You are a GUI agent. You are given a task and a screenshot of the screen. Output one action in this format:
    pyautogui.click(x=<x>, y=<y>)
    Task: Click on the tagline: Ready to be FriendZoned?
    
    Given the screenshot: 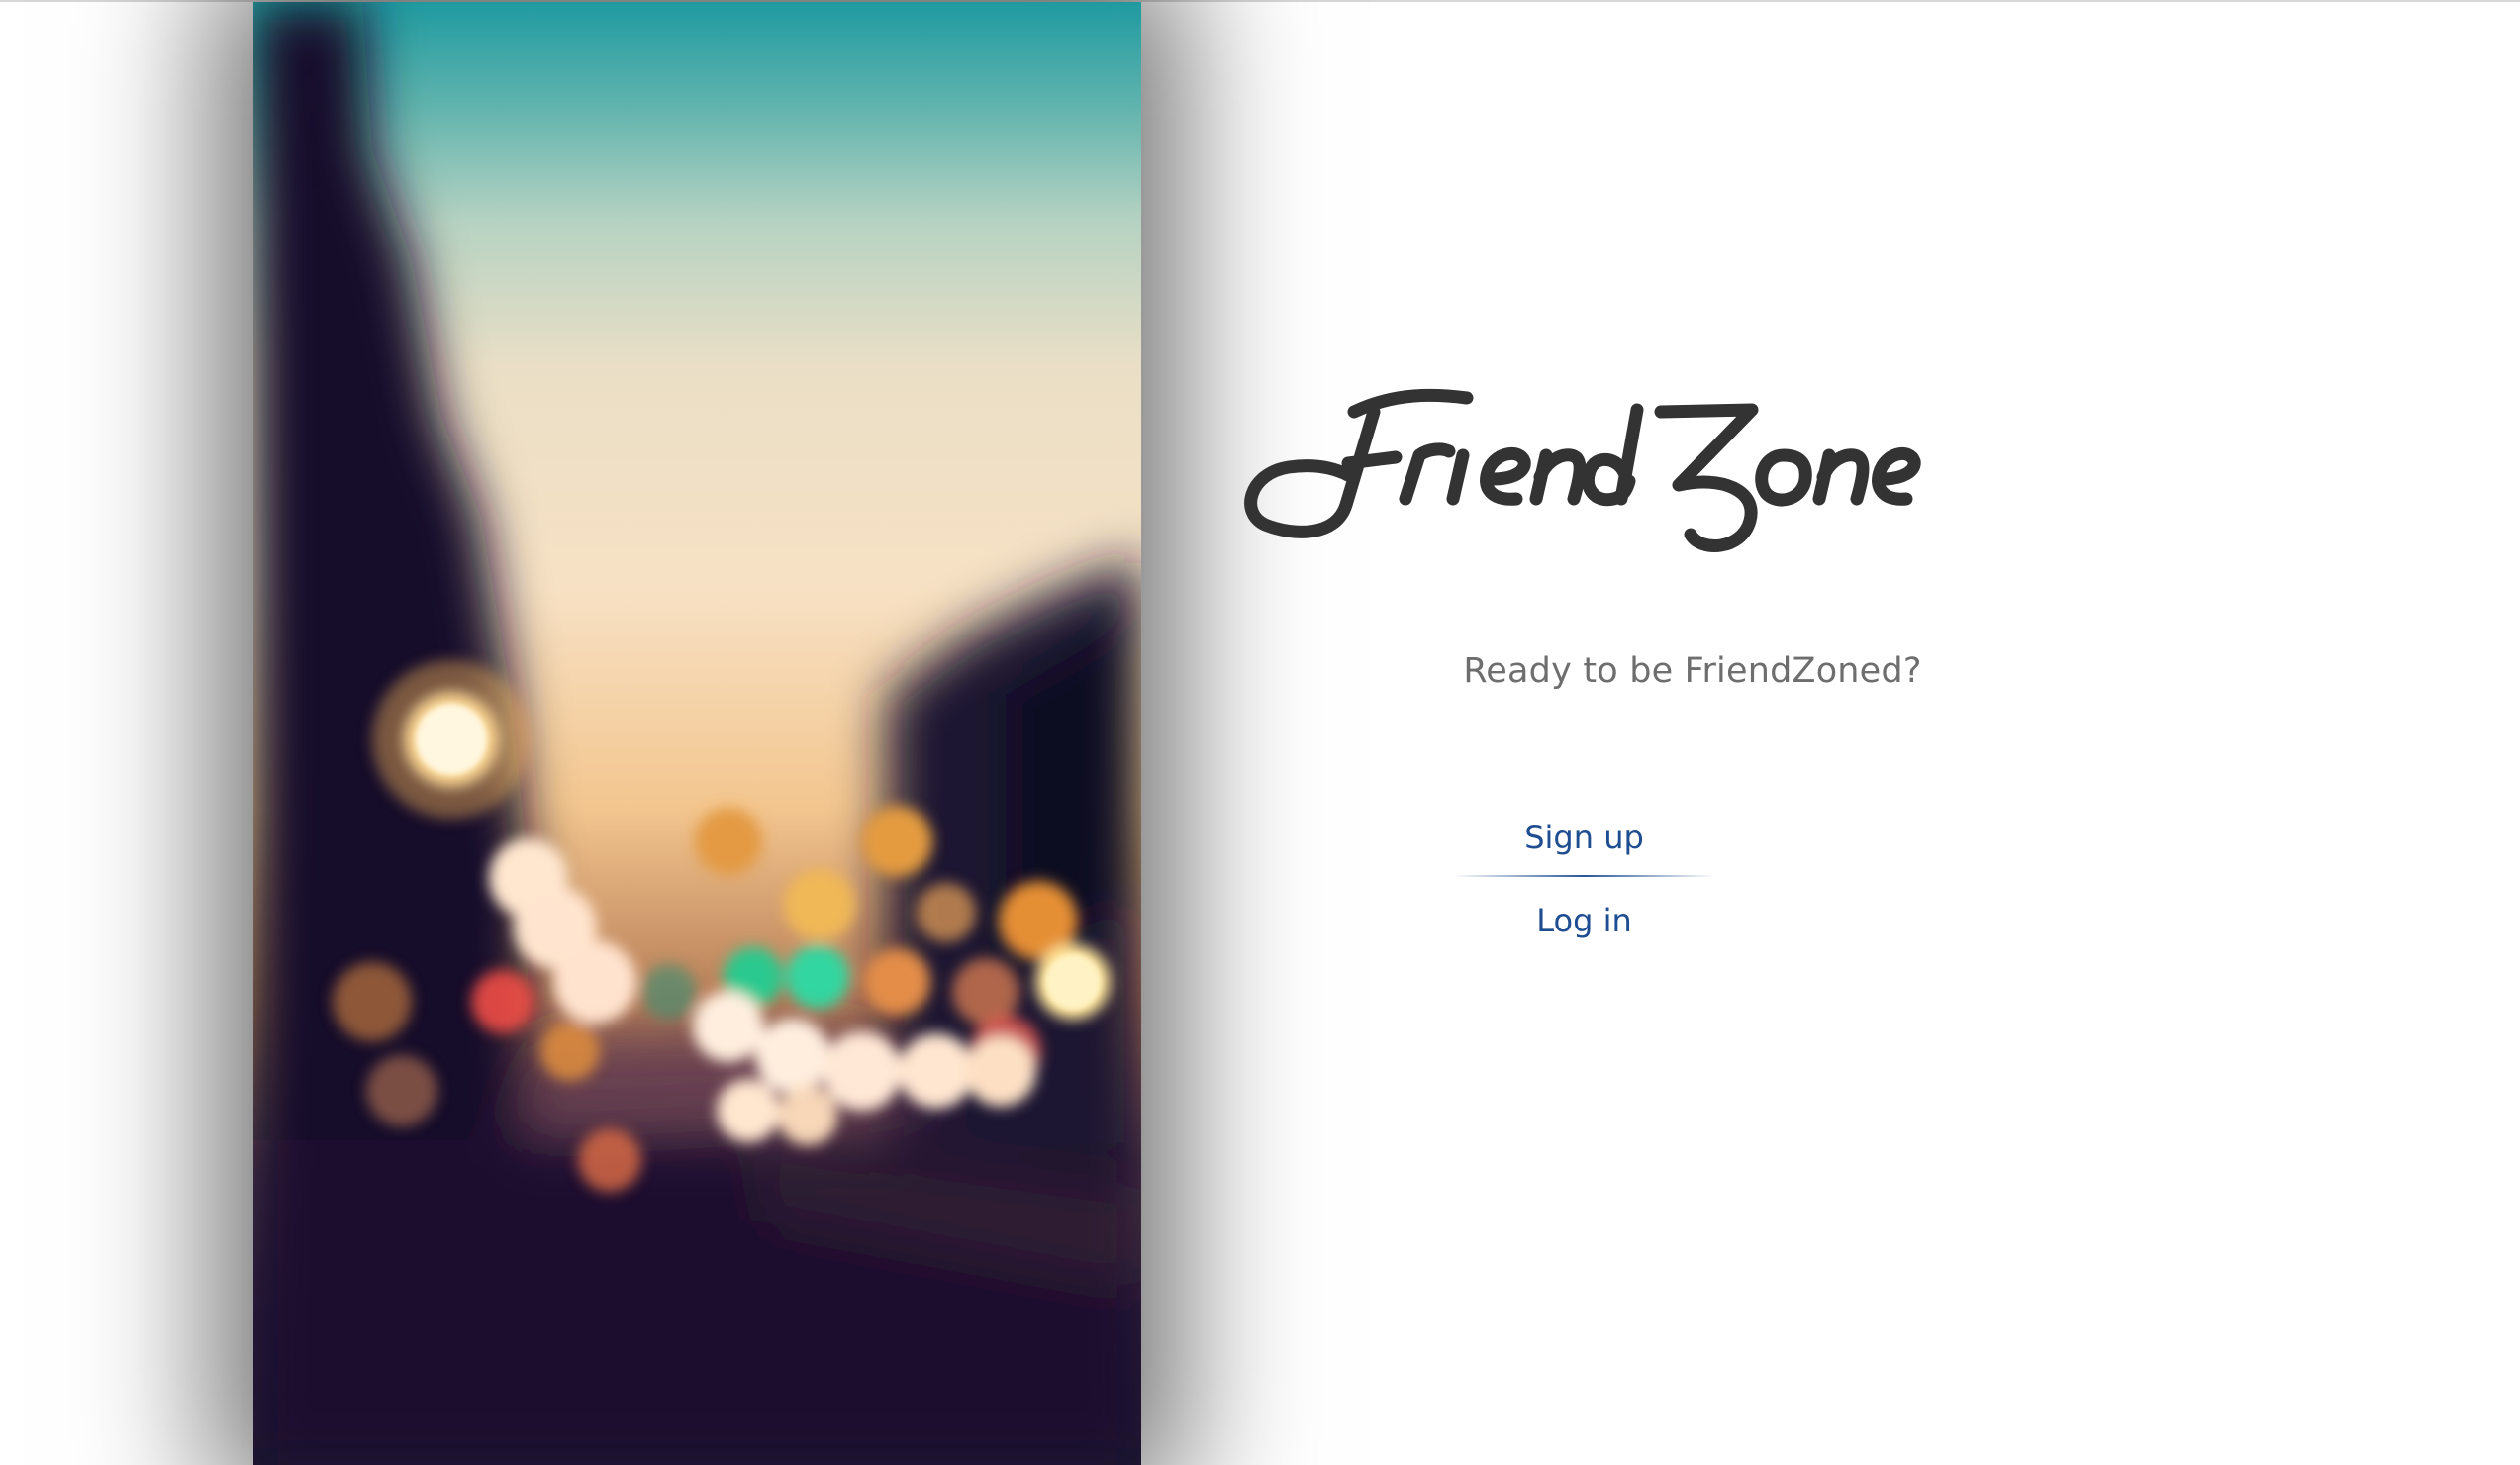 What is the action you would take?
    pyautogui.click(x=1692, y=671)
    